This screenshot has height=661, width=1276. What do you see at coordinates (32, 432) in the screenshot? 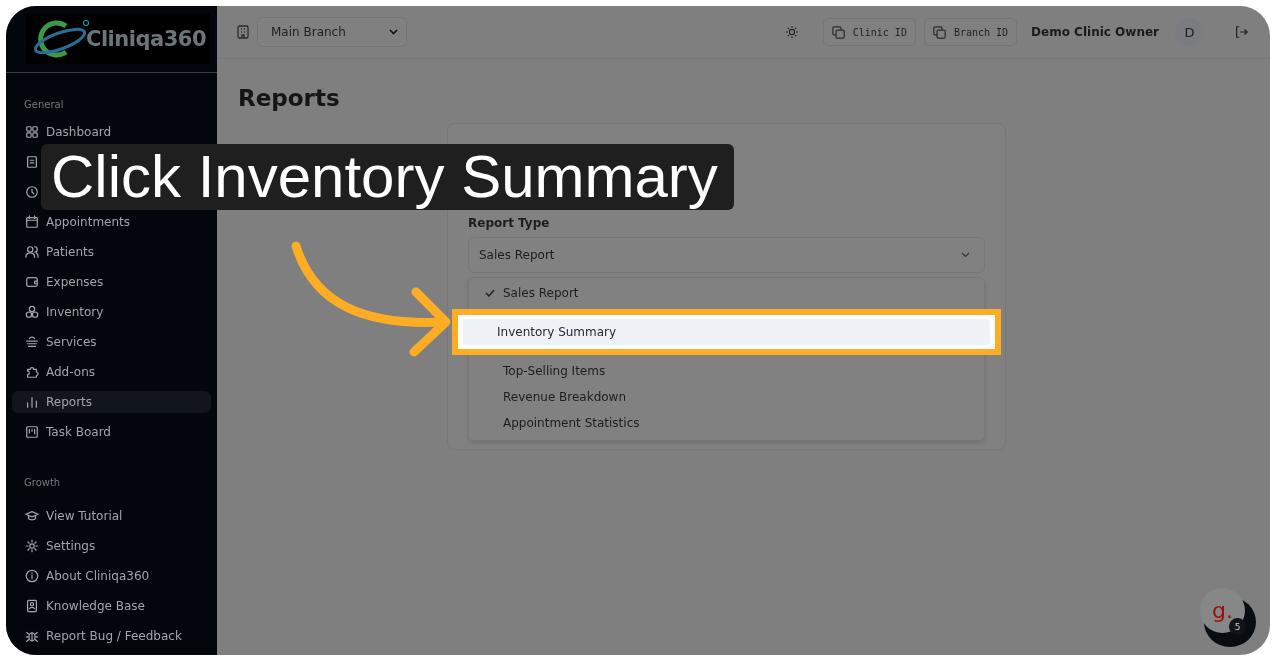
I see `board-icon` at bounding box center [32, 432].